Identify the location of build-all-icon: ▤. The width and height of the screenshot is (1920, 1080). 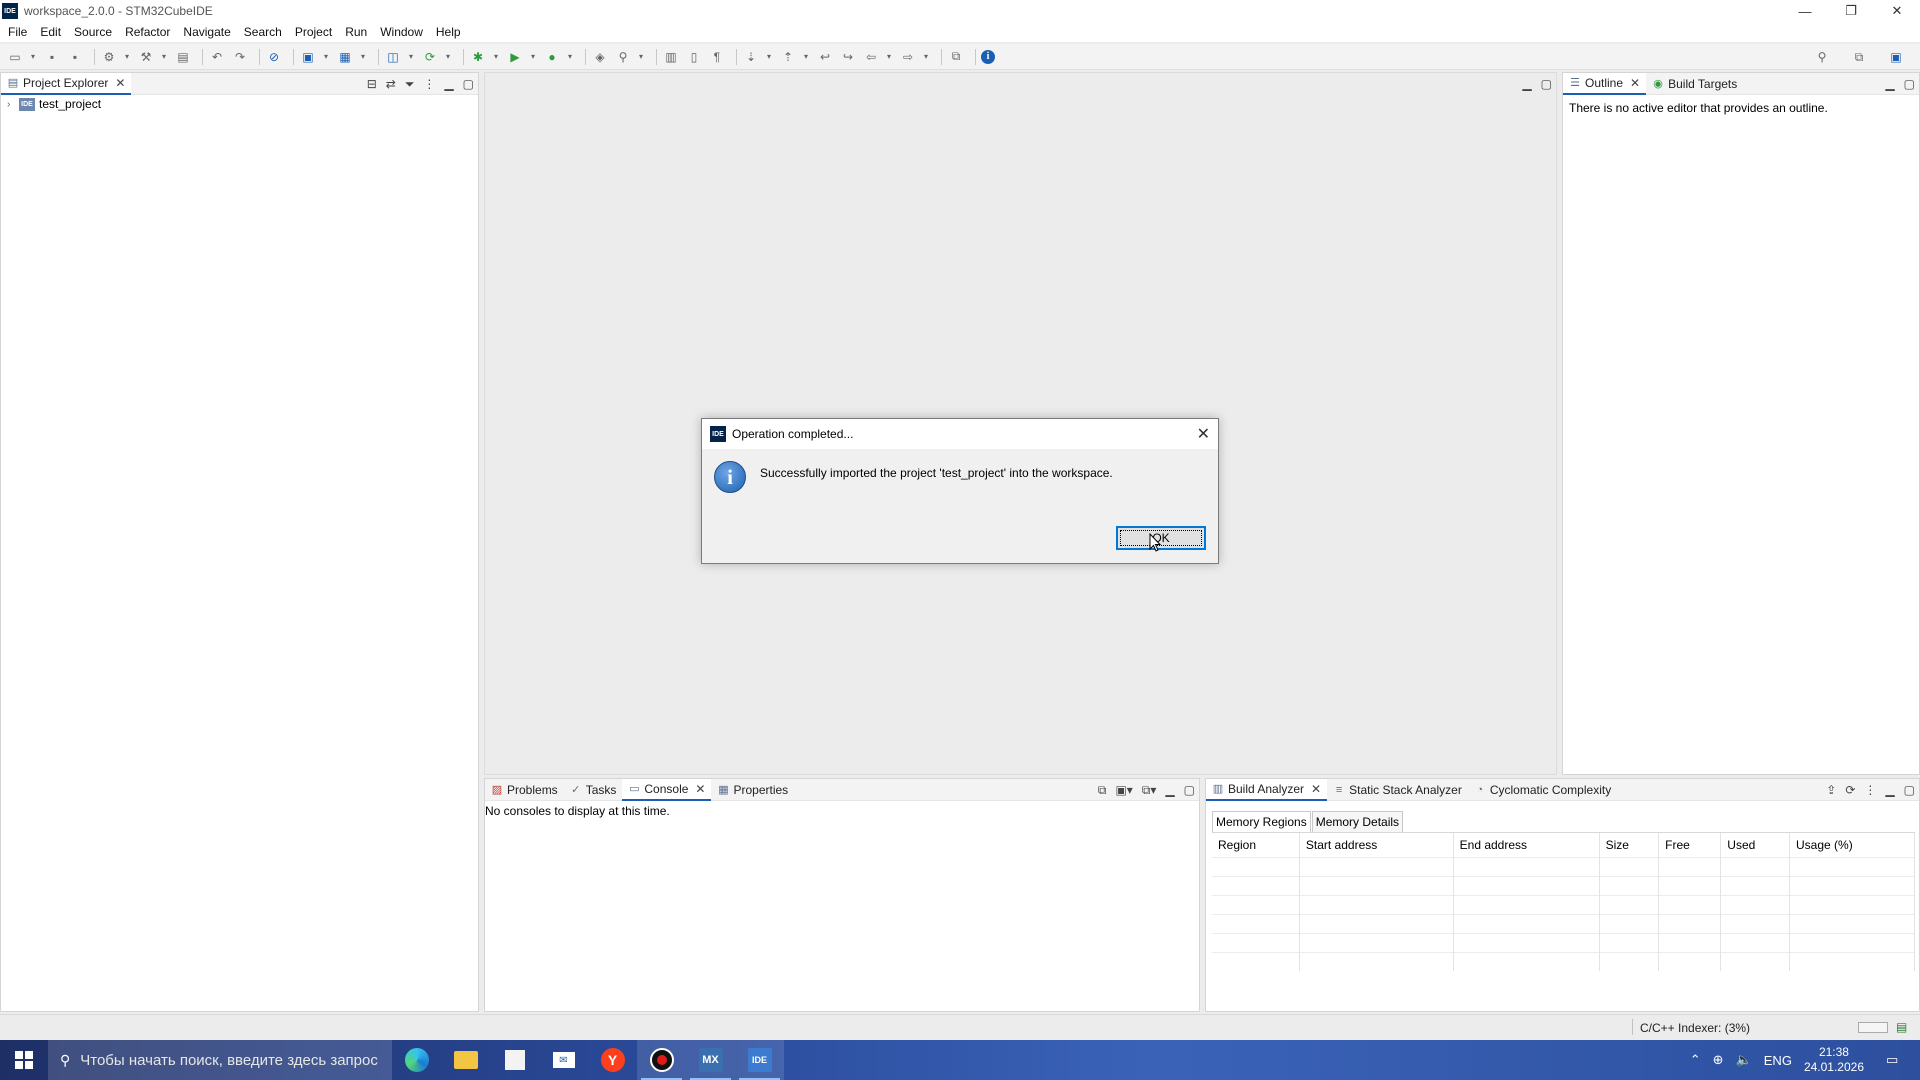
(183, 57).